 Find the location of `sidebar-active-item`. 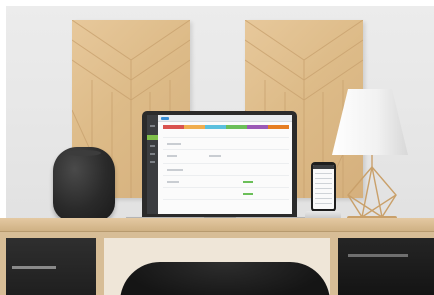

sidebar-active-item is located at coordinates (152, 137).